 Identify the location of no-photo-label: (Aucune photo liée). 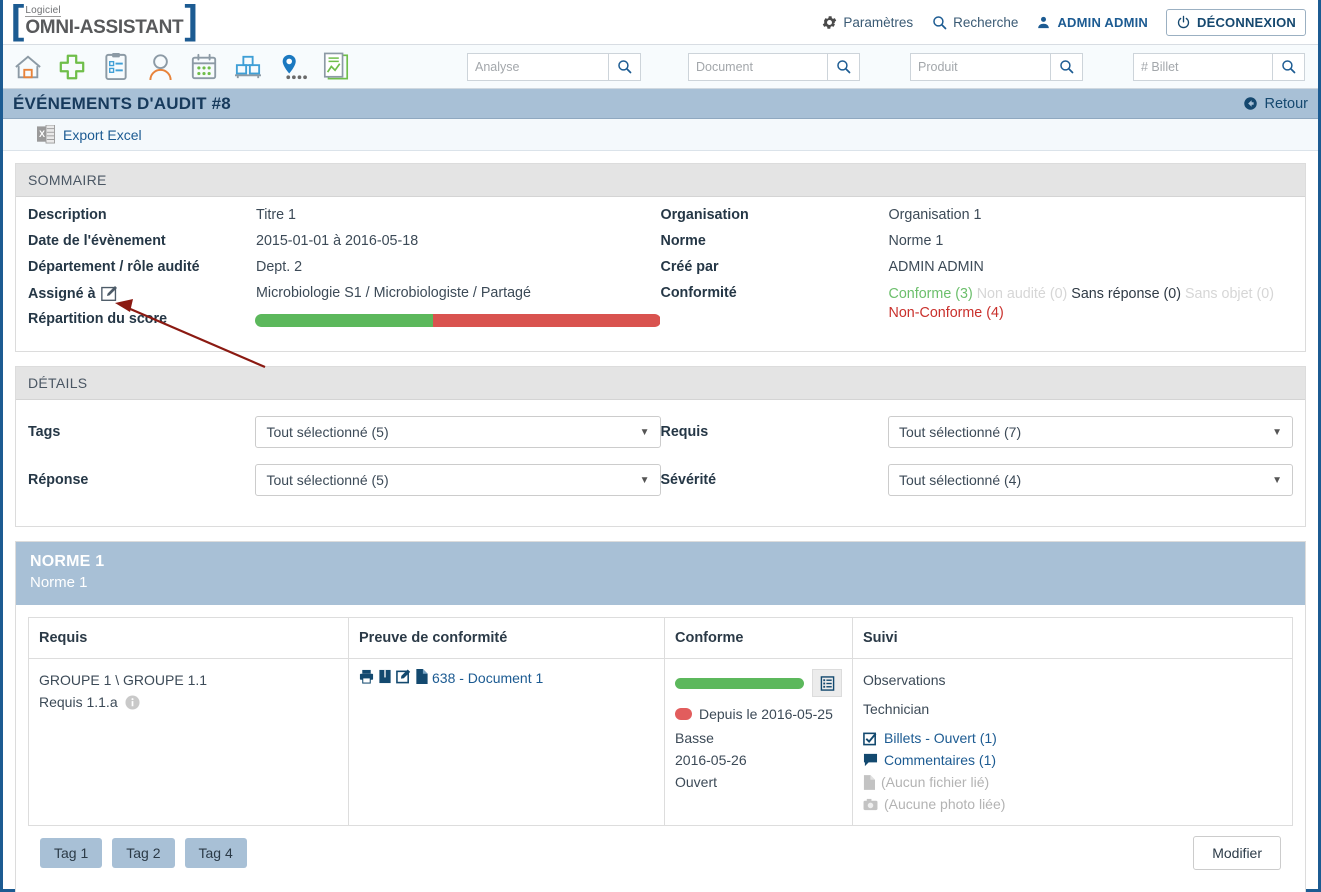
(945, 804).